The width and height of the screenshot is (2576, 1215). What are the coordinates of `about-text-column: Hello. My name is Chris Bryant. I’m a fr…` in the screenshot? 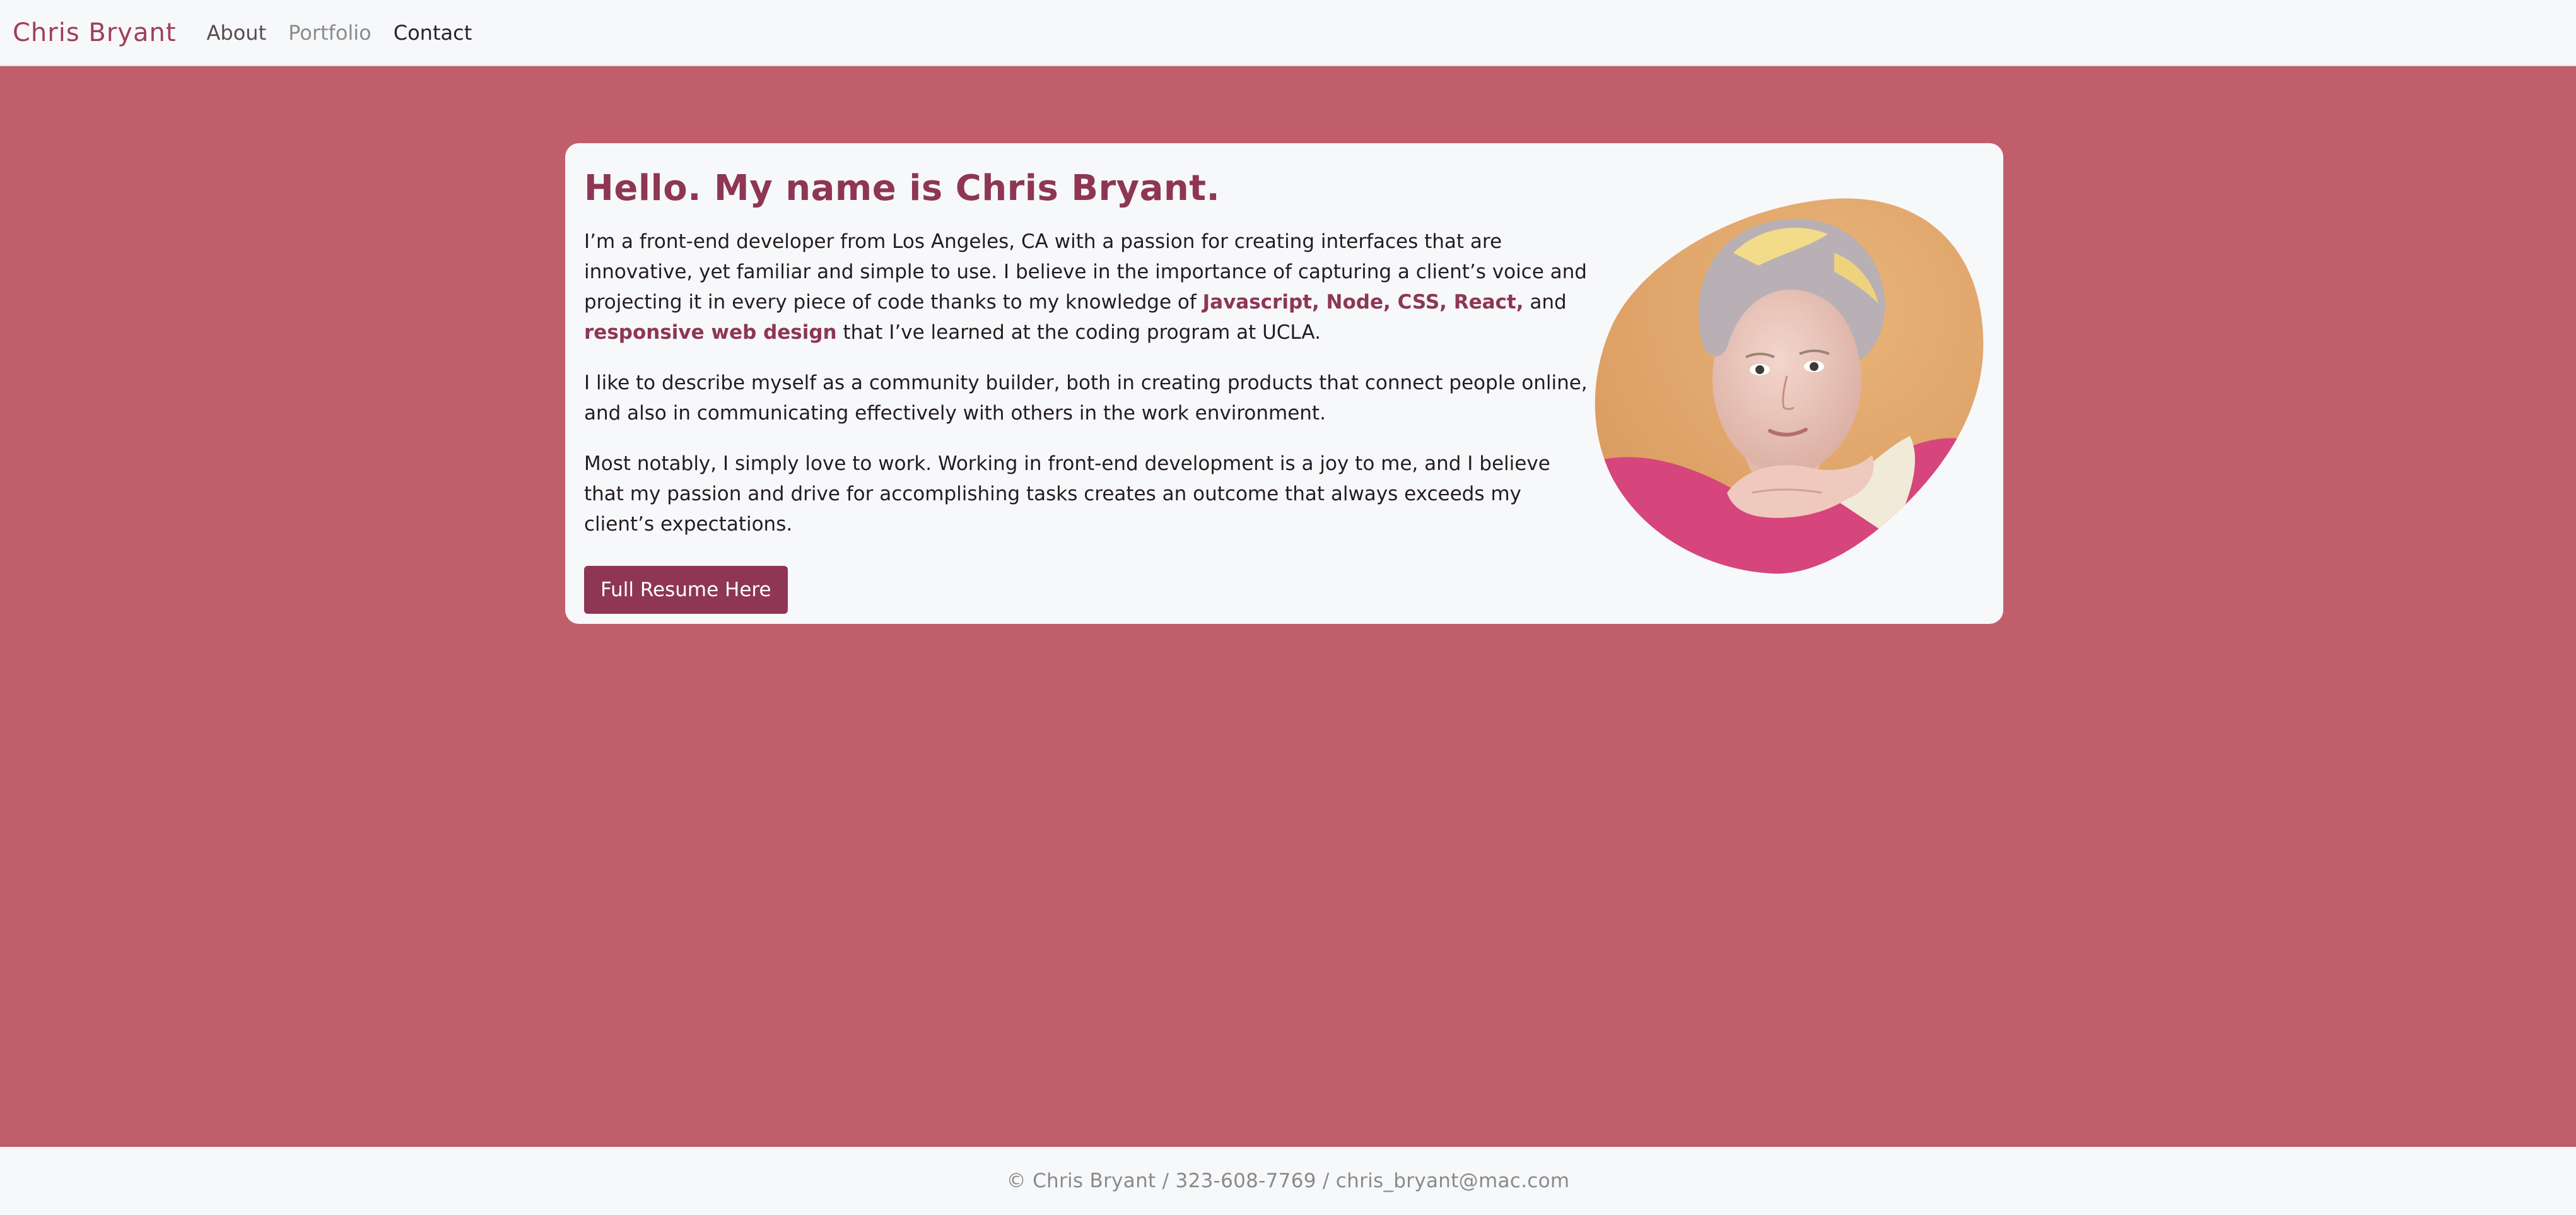 It's located at (1088, 391).